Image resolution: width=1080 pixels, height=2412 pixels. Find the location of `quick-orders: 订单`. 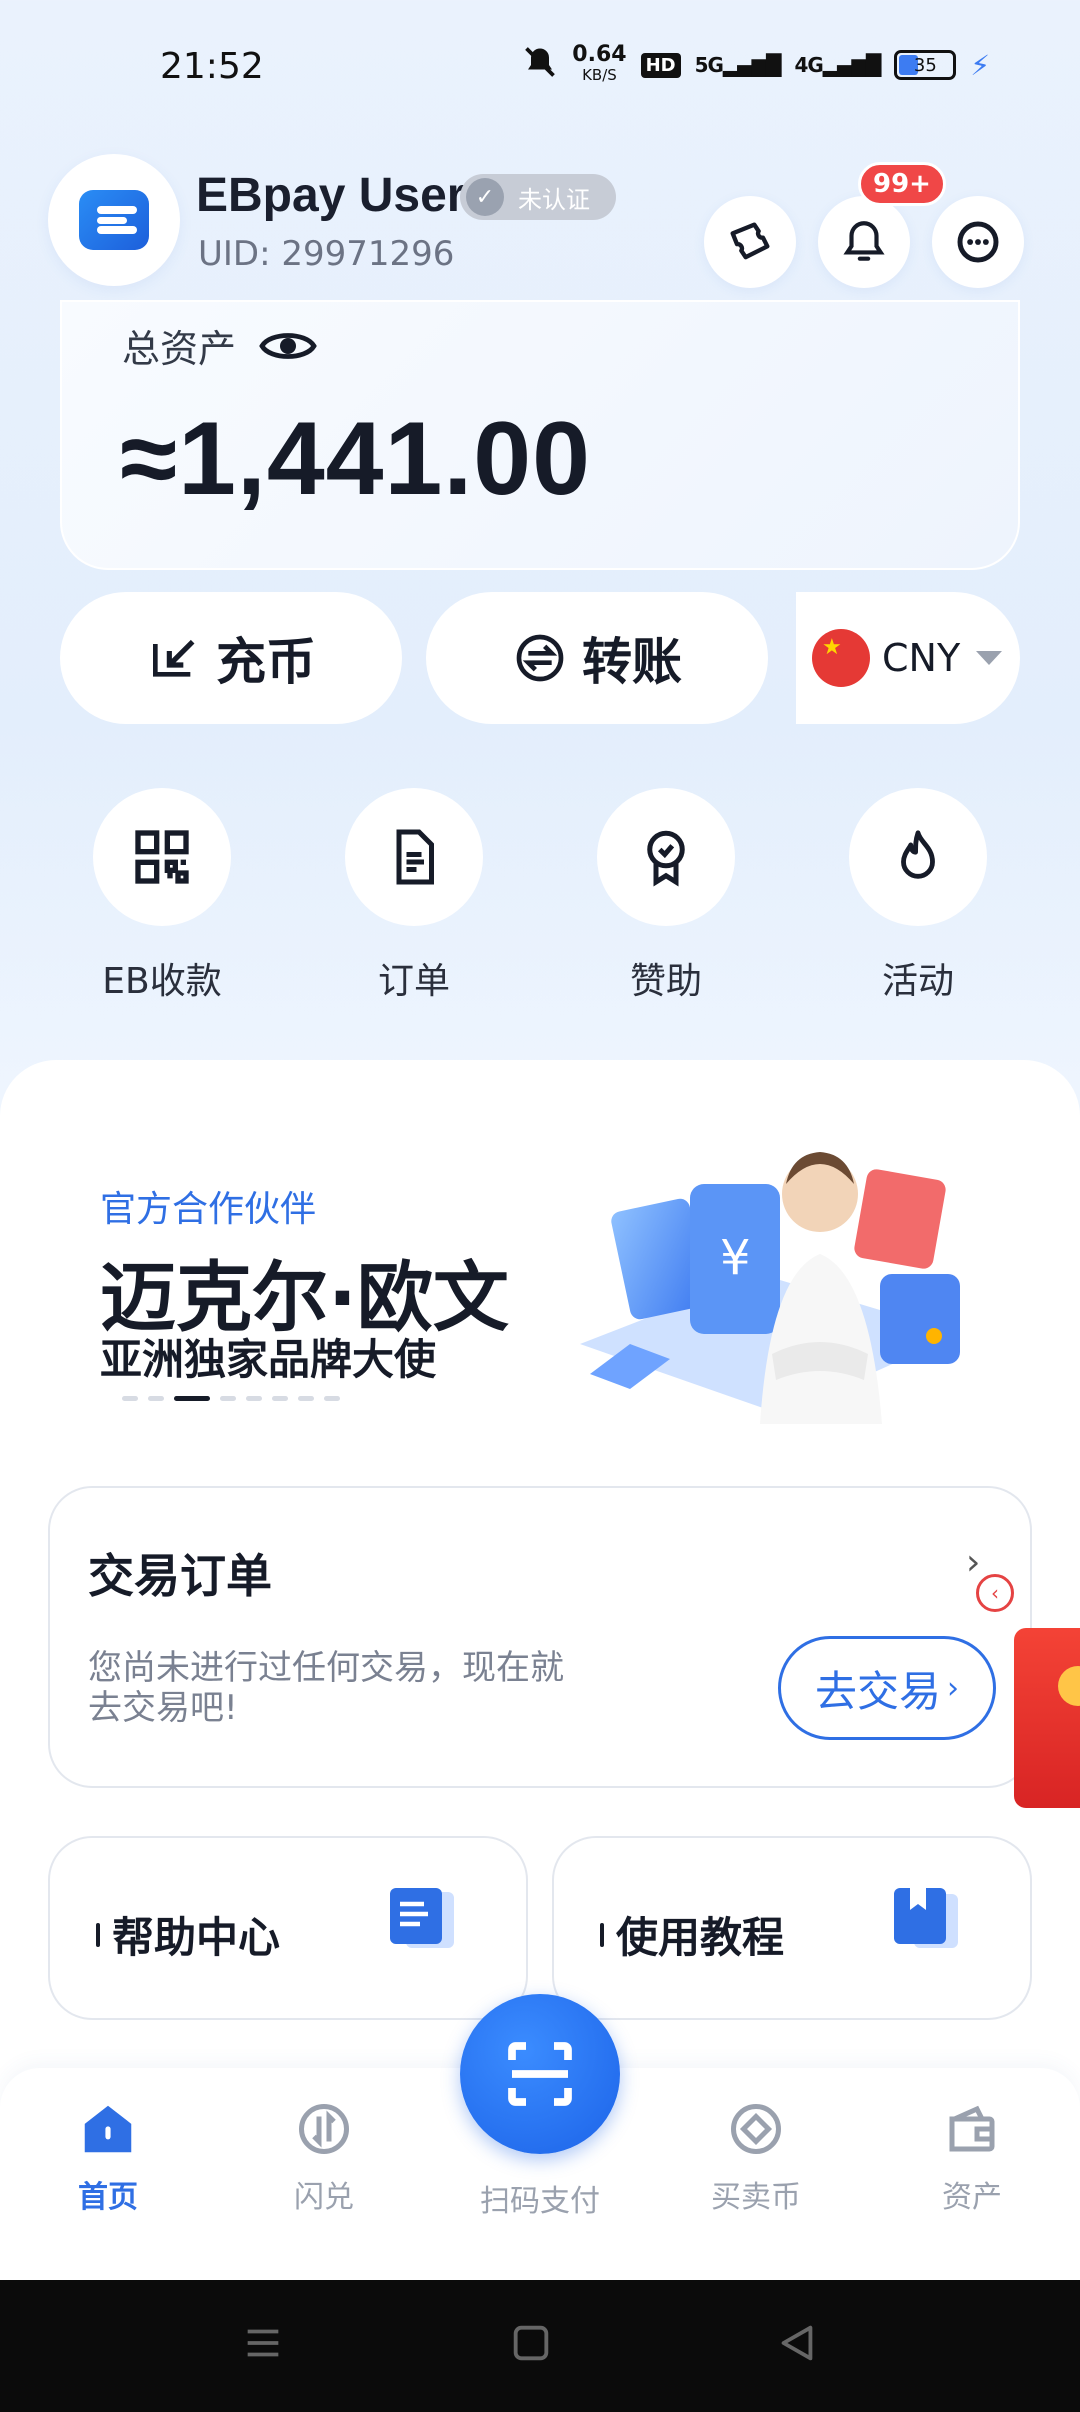

quick-orders: 订单 is located at coordinates (414, 896).